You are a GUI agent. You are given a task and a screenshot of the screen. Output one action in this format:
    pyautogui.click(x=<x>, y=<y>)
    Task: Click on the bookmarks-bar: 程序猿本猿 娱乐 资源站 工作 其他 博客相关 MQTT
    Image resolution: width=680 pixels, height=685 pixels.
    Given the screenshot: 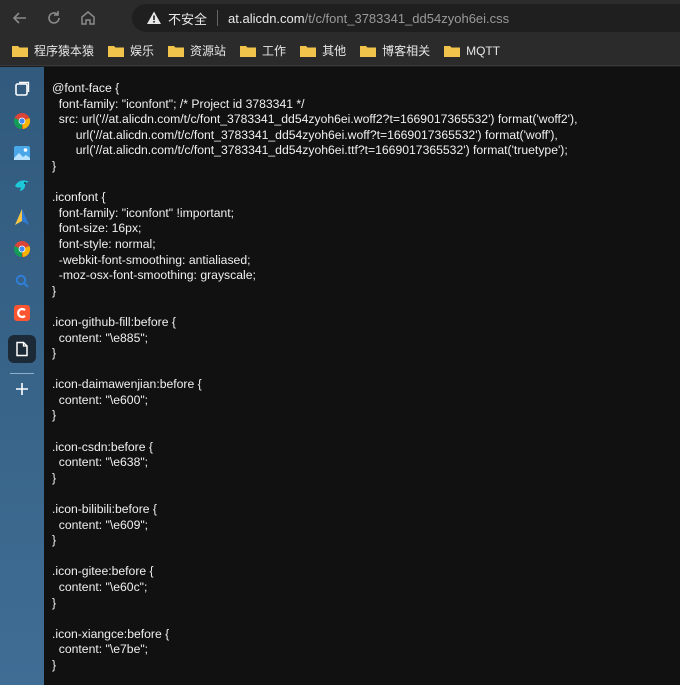 What is the action you would take?
    pyautogui.click(x=340, y=51)
    